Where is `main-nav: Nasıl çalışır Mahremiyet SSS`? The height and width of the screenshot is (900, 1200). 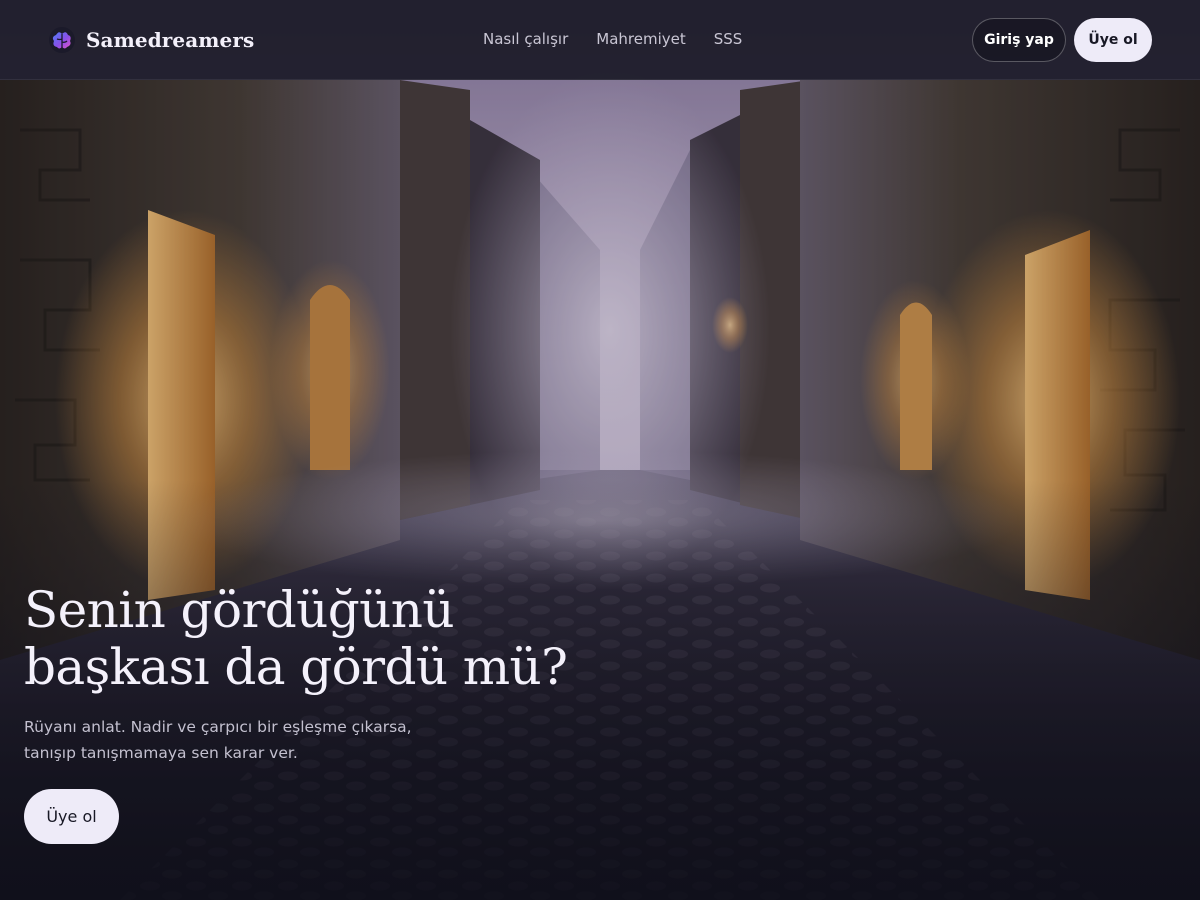 main-nav: Nasıl çalışır Mahremiyet SSS is located at coordinates (612, 39).